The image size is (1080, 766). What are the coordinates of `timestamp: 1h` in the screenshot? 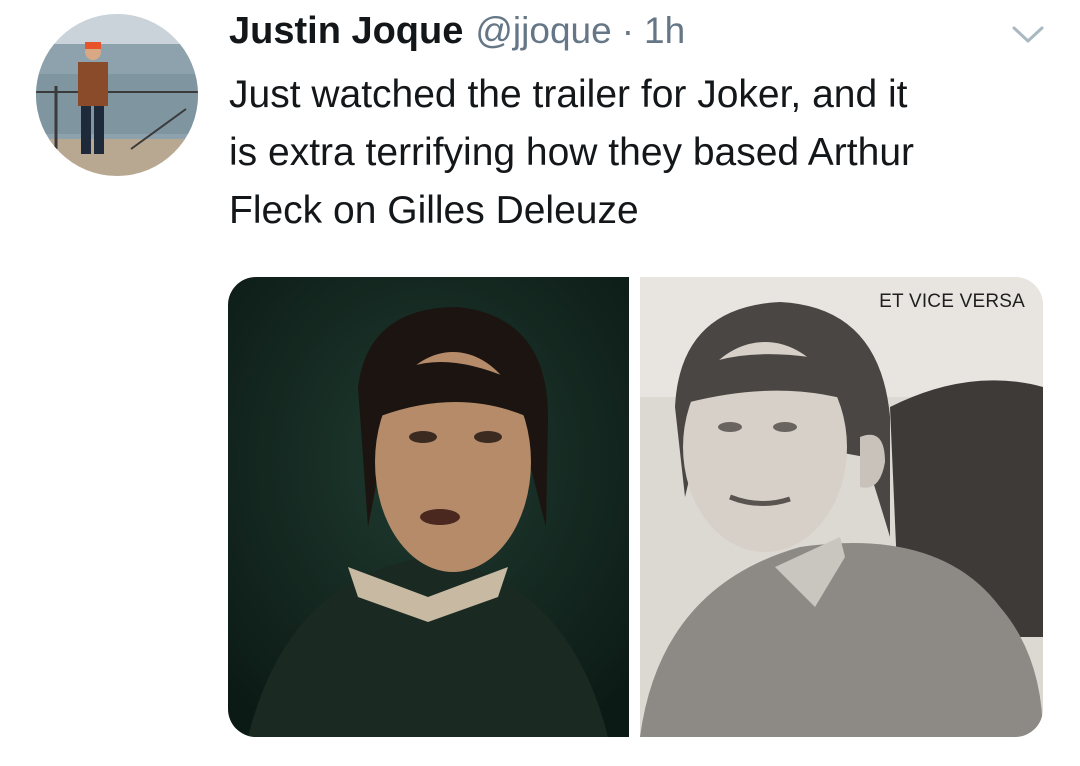 It's located at (664, 31).